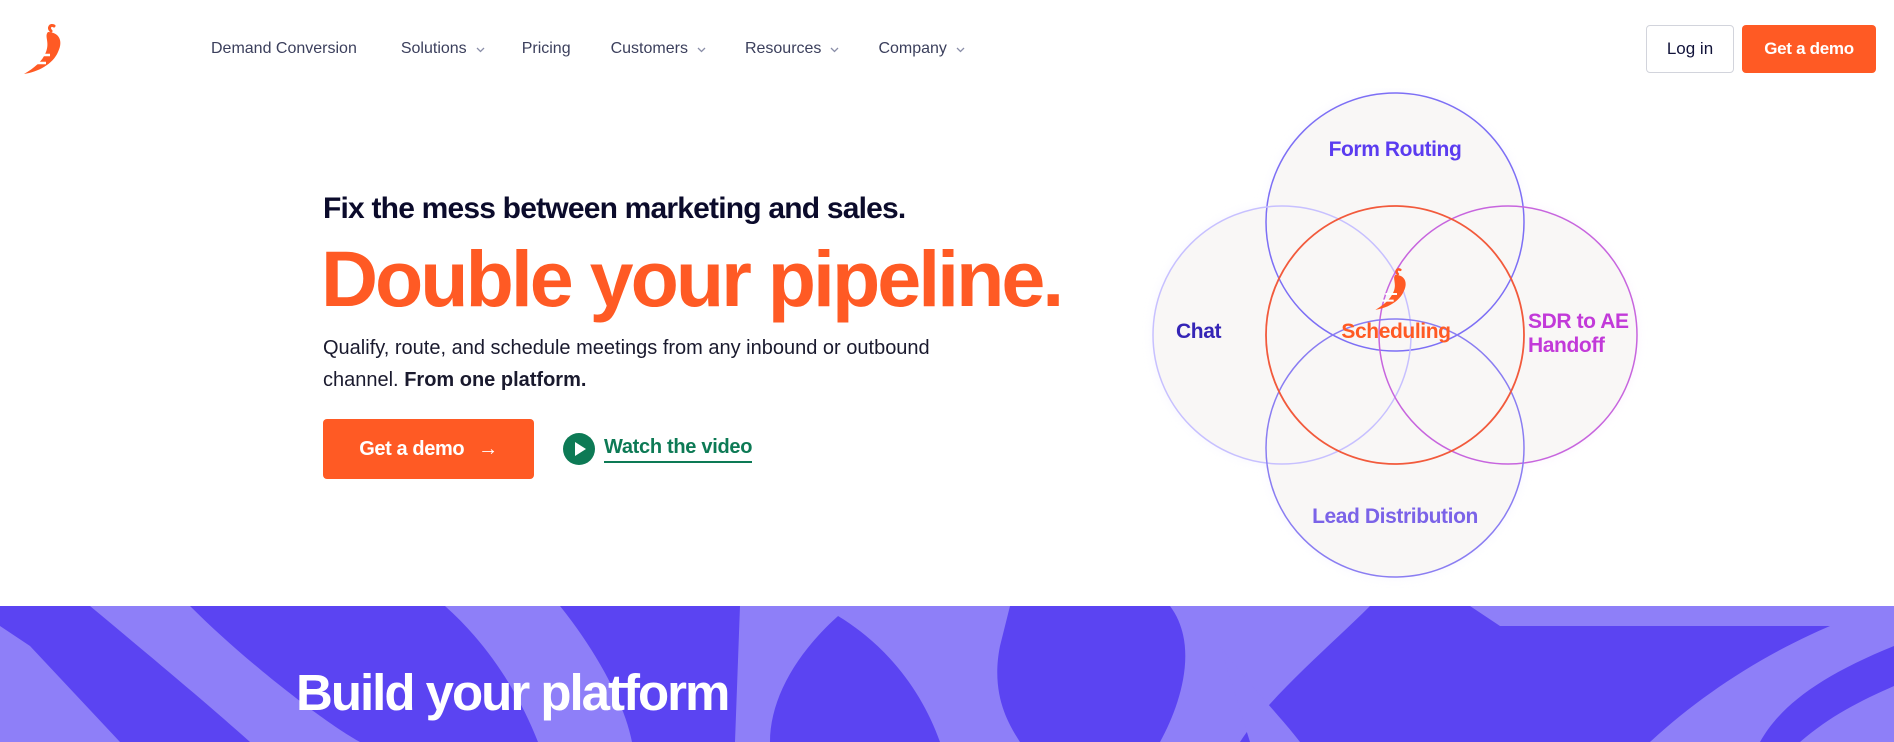 Image resolution: width=1894 pixels, height=742 pixels. I want to click on nav-company: Company, so click(921, 49).